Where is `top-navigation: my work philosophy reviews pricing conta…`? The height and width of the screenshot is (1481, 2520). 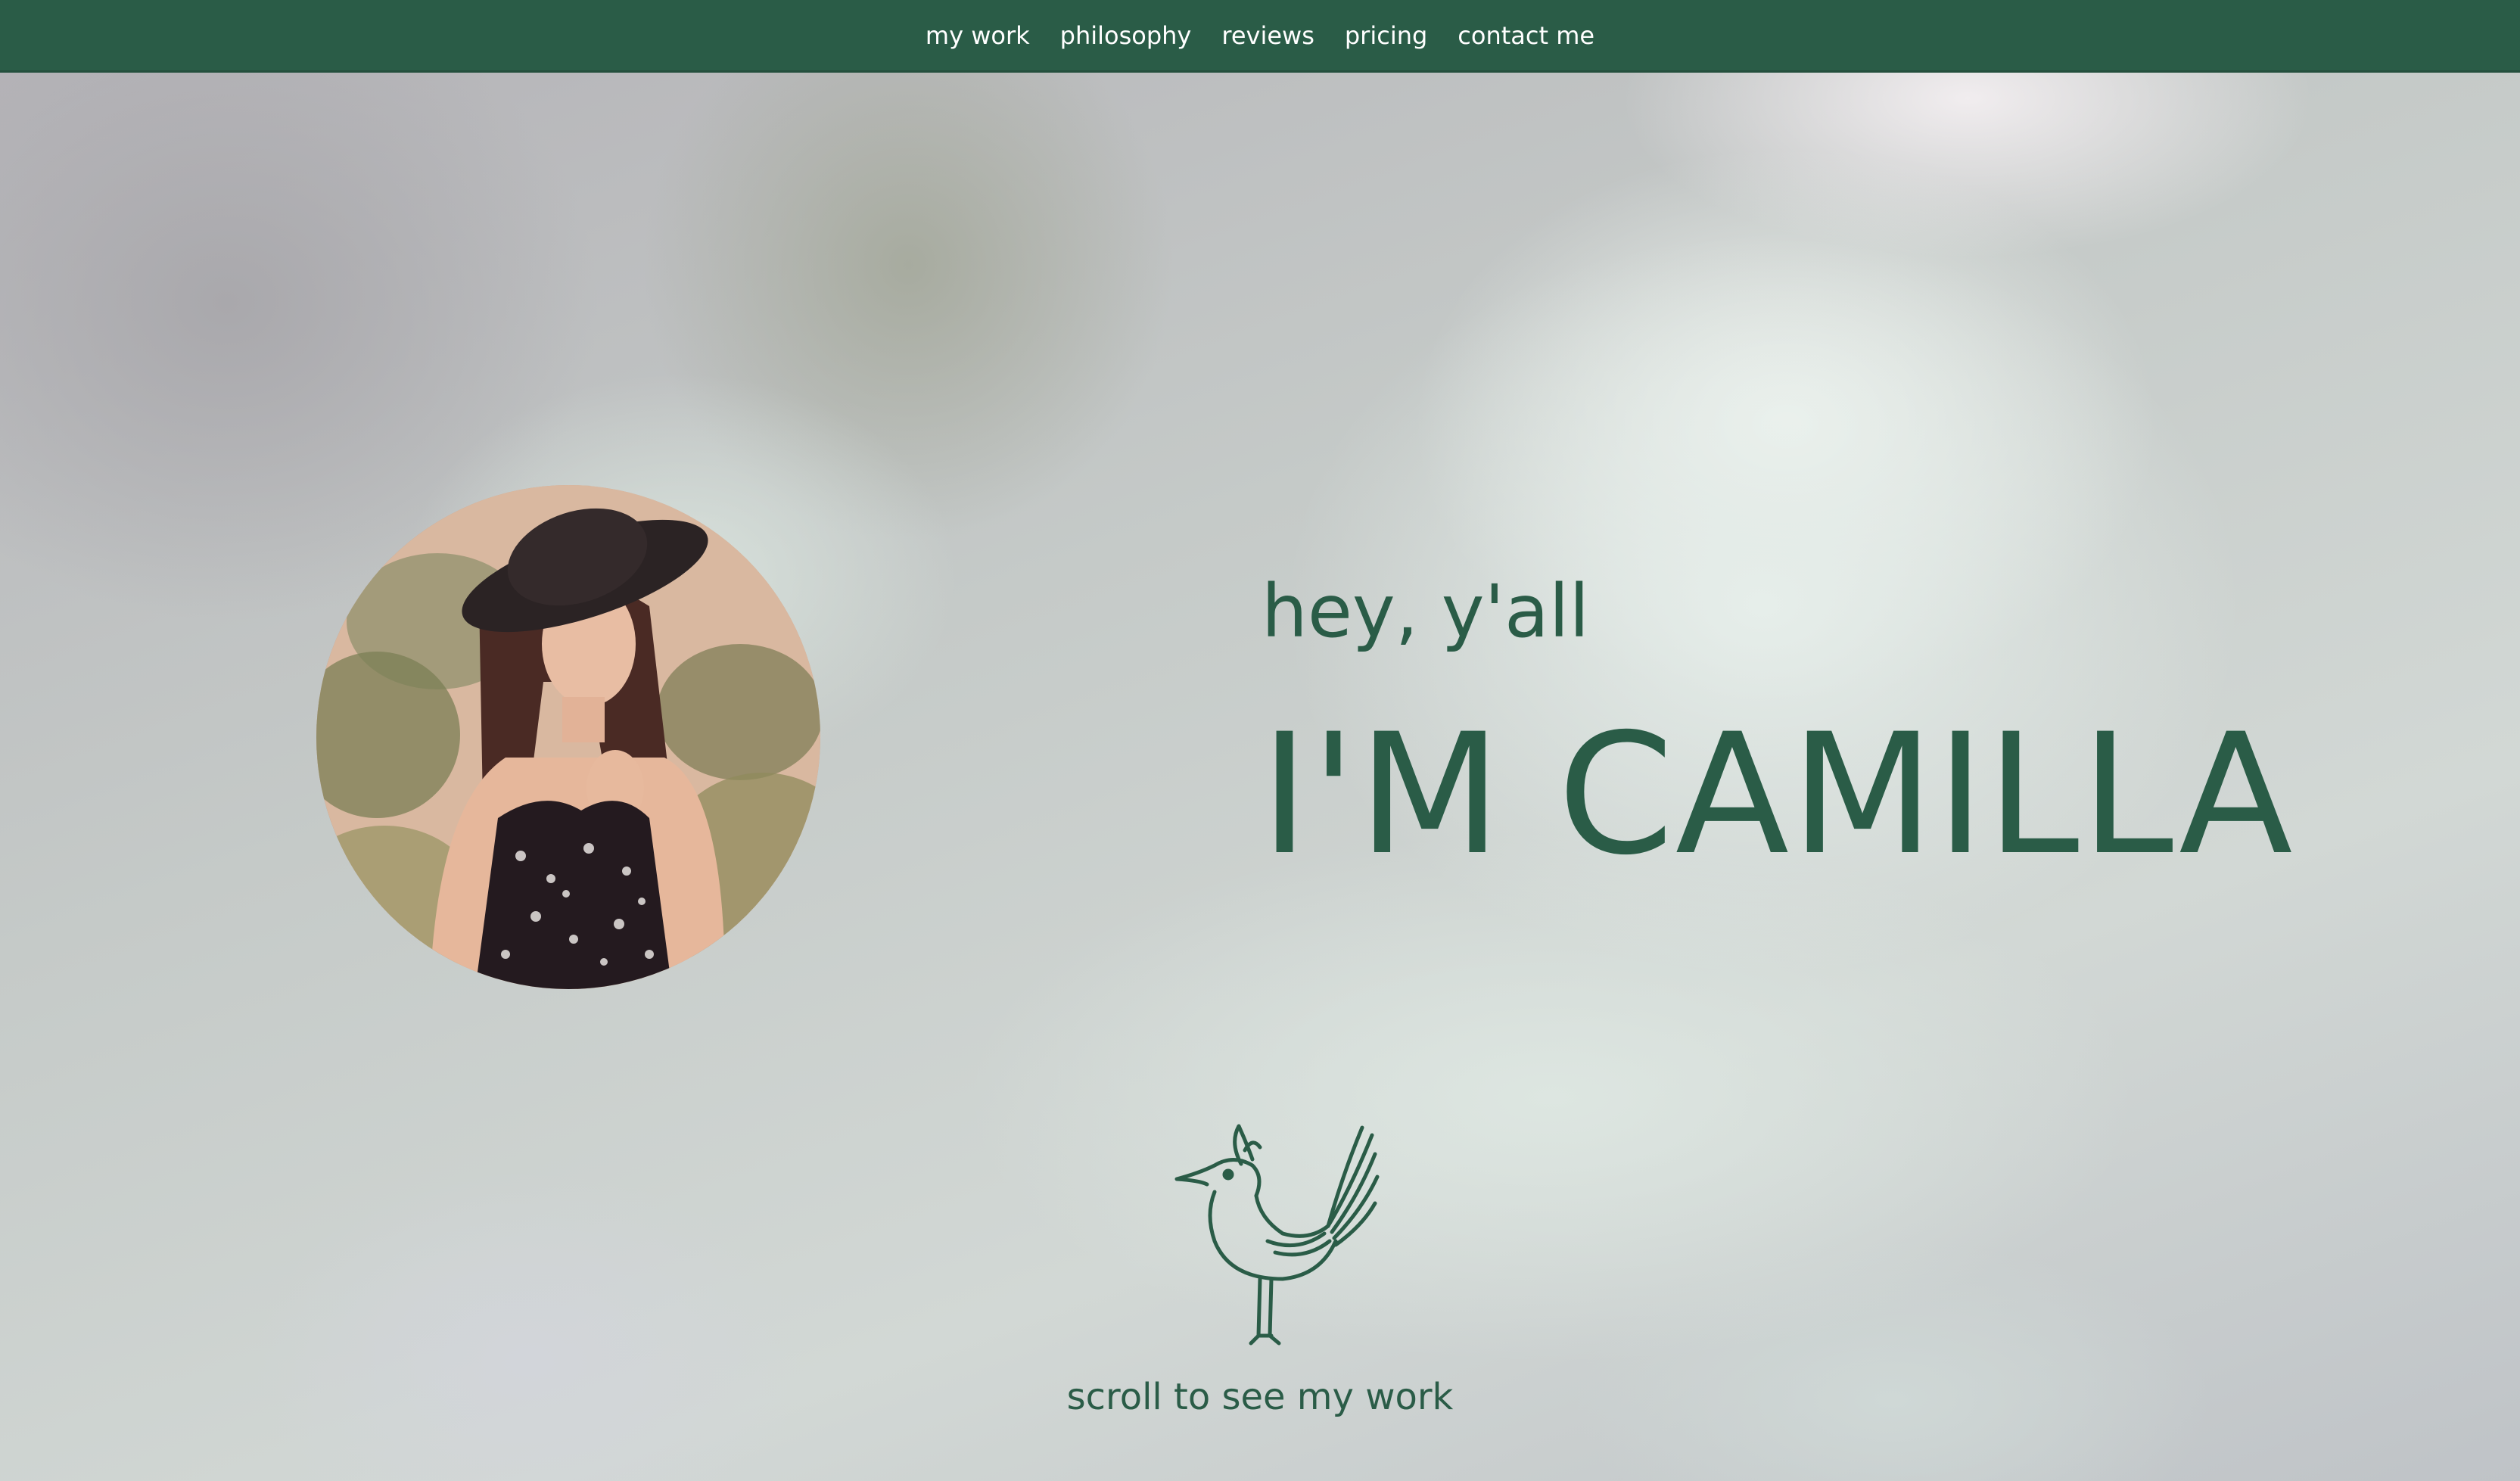 top-navigation: my work philosophy reviews pricing conta… is located at coordinates (1260, 36).